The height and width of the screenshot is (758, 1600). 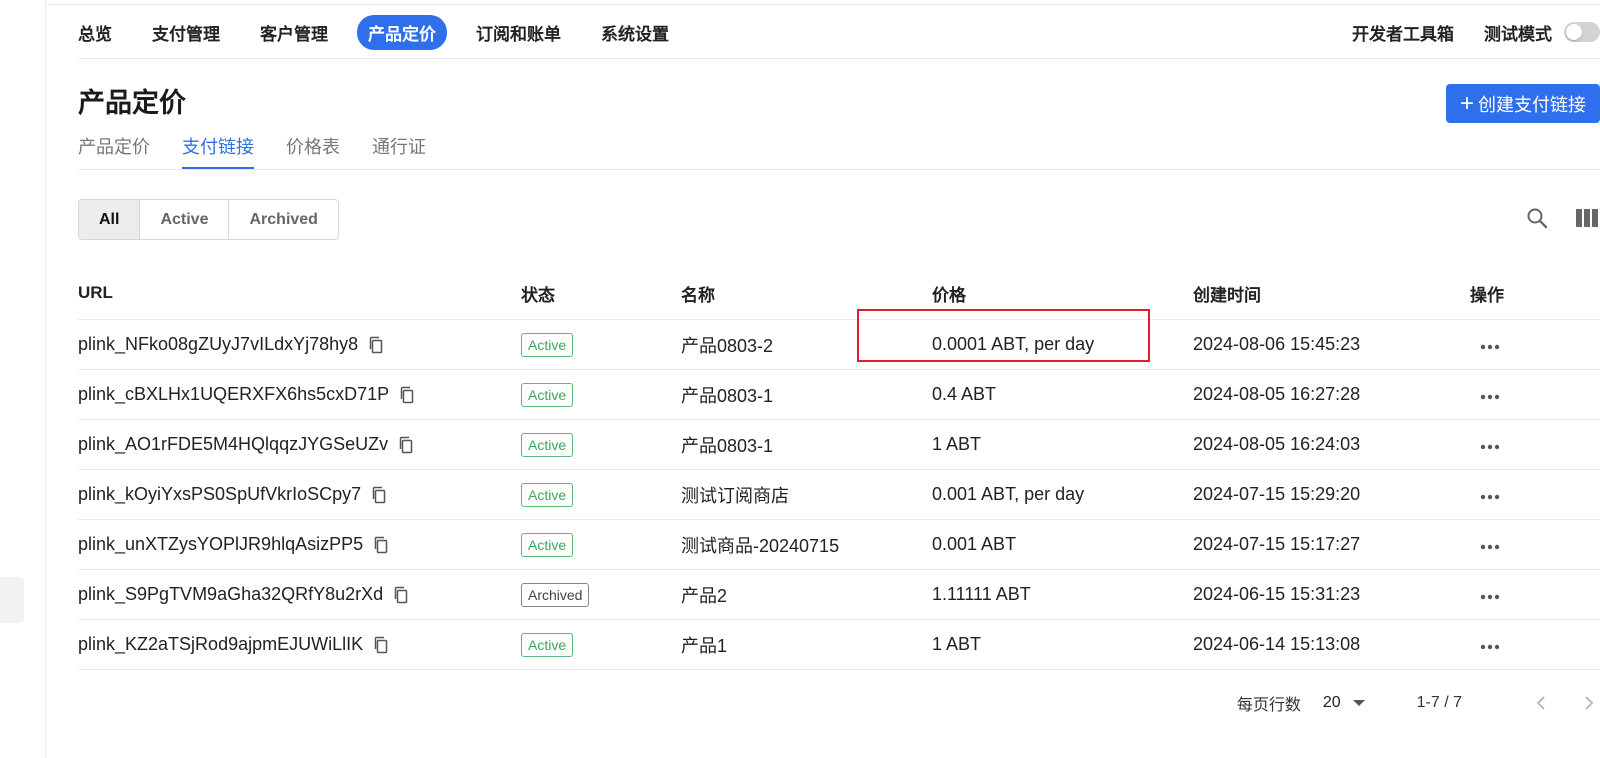 I want to click on price-value: 0.0001 ABT, per day, so click(x=1013, y=344).